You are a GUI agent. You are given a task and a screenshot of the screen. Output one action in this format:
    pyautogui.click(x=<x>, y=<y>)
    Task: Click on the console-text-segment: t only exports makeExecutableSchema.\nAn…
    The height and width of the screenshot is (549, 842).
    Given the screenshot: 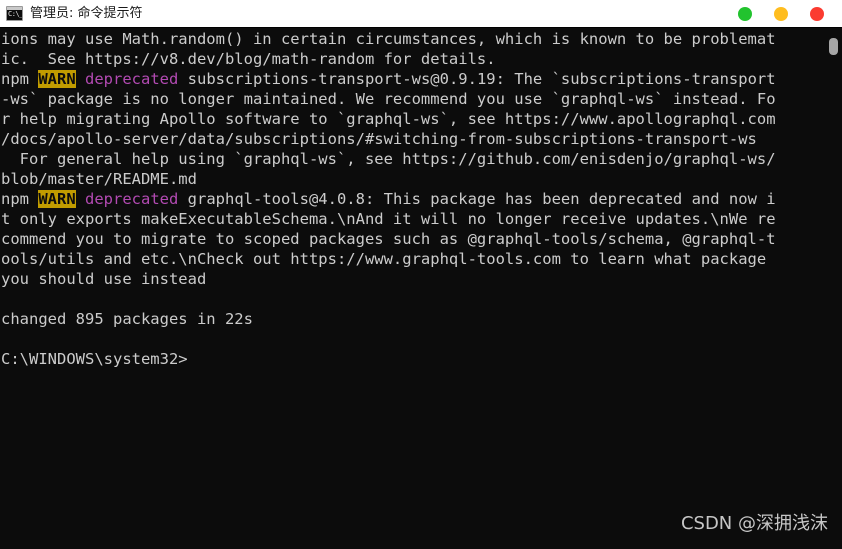 What is the action you would take?
    pyautogui.click(x=388, y=219)
    